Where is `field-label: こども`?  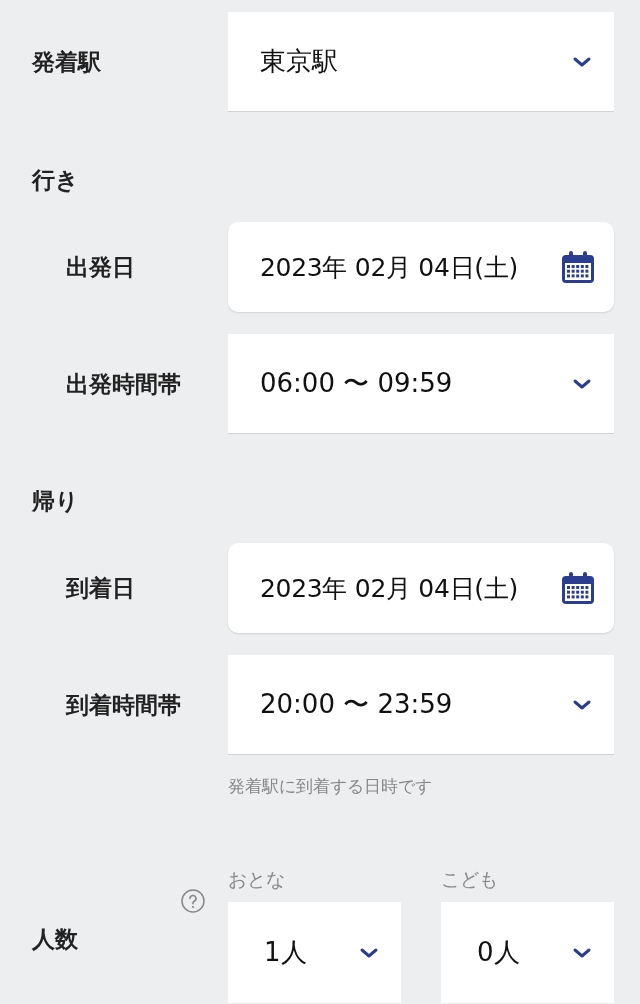 field-label: こども is located at coordinates (470, 879).